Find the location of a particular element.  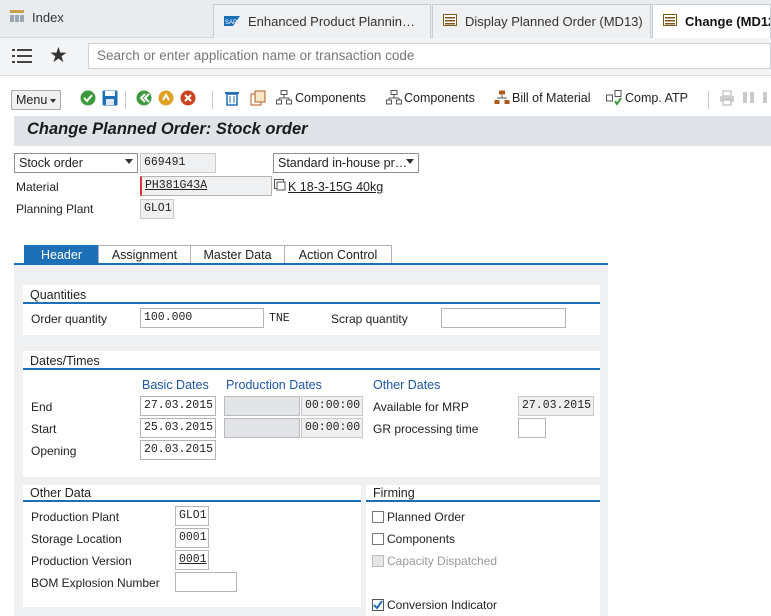

quantities-title: Quantities is located at coordinates (58, 295).